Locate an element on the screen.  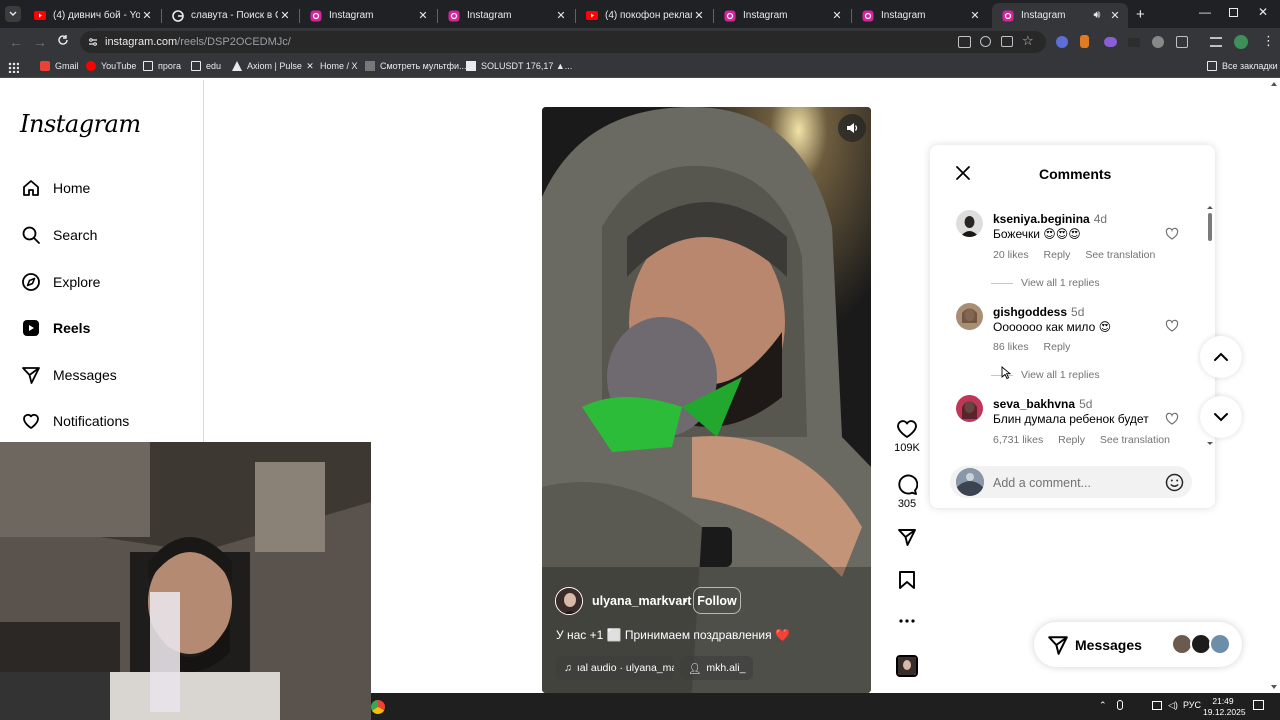
comment-action: 305 is located at coordinates (907, 491).